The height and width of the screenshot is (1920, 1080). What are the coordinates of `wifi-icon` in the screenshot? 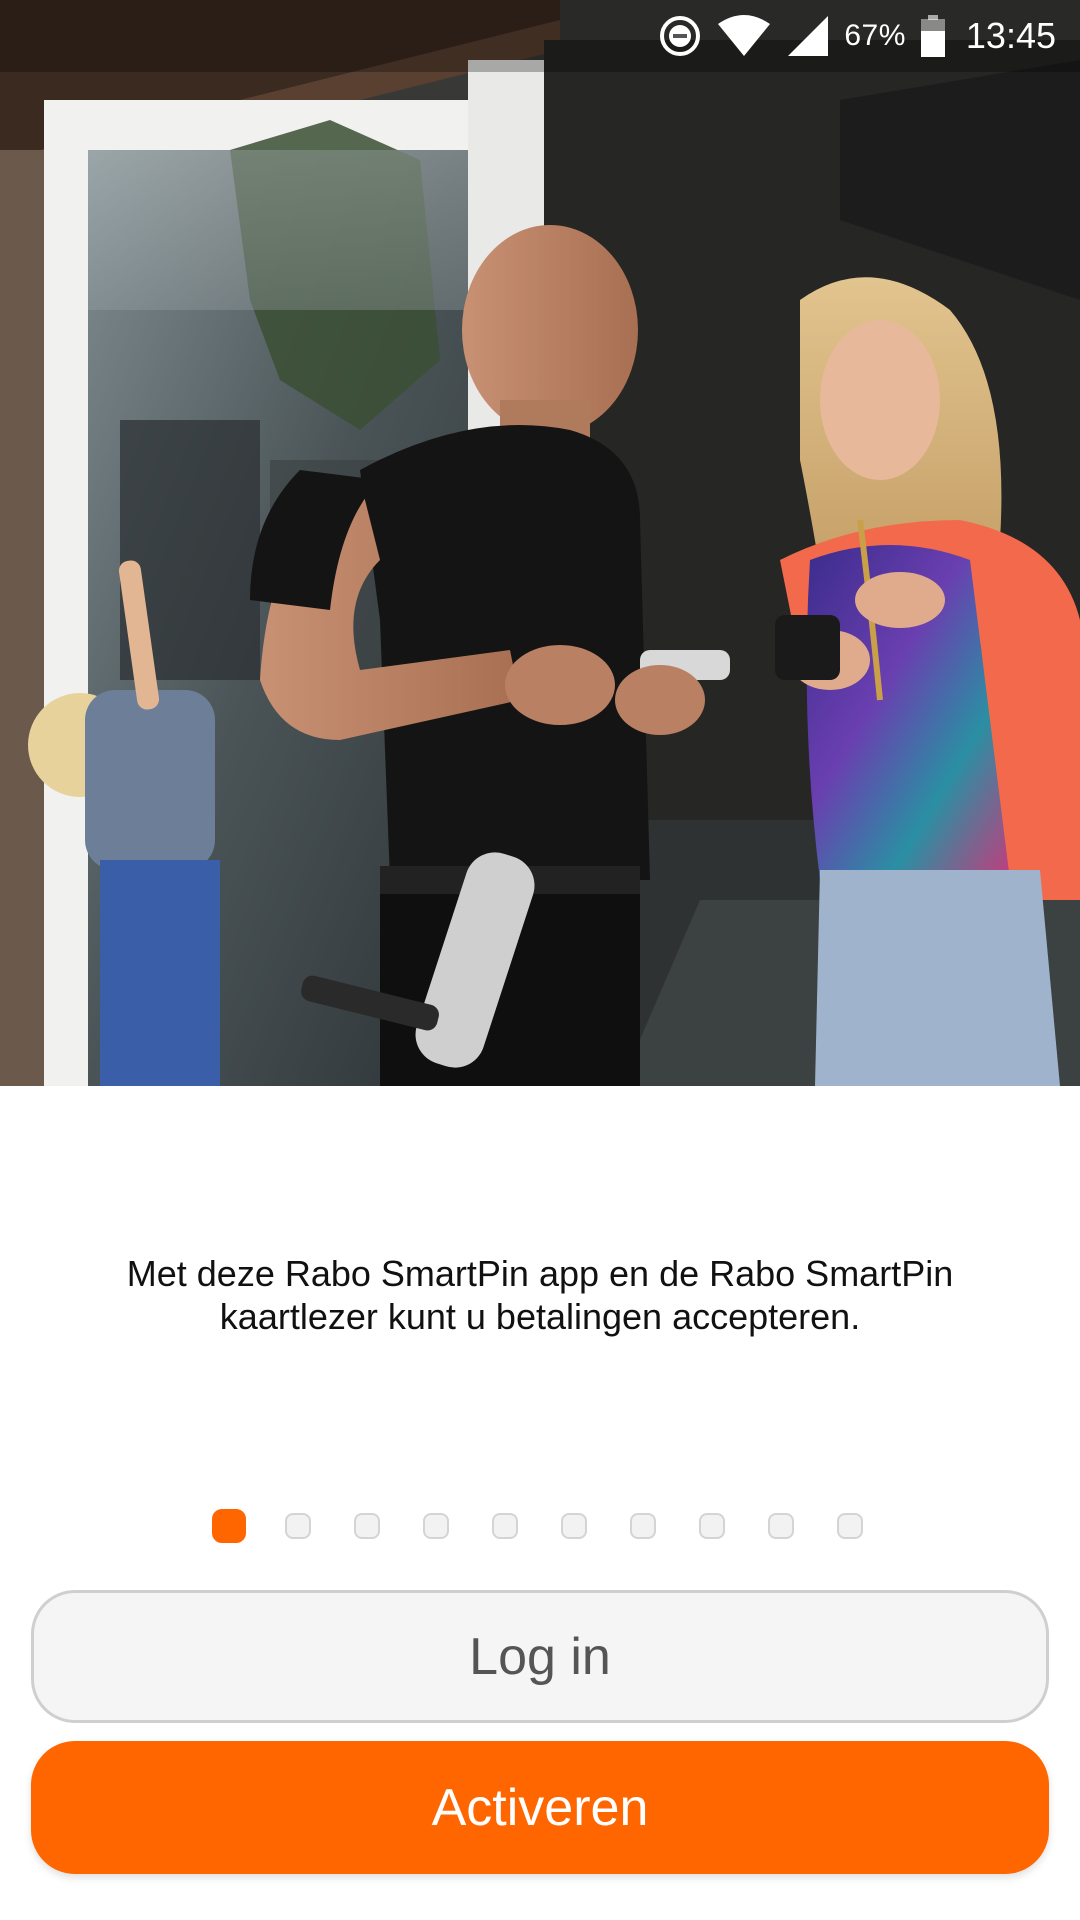 It's located at (744, 36).